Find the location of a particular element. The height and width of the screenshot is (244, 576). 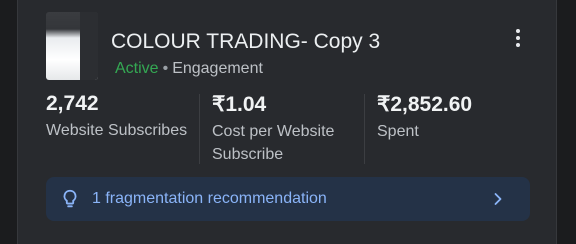

metric-cost-per-subscribe: ₹1.04 Cost per Website Subscribe is located at coordinates (282, 129).